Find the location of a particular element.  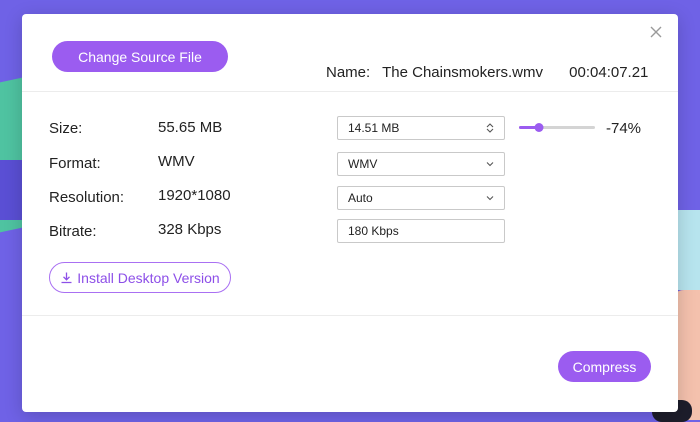

format-selected-value: WMV is located at coordinates (363, 164).